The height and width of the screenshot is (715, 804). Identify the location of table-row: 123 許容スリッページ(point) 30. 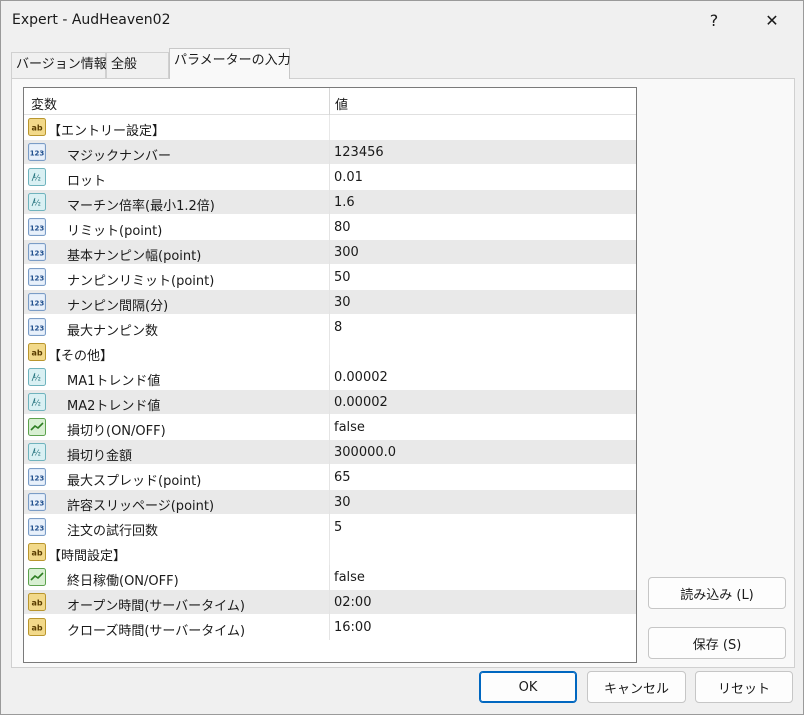
(330, 502).